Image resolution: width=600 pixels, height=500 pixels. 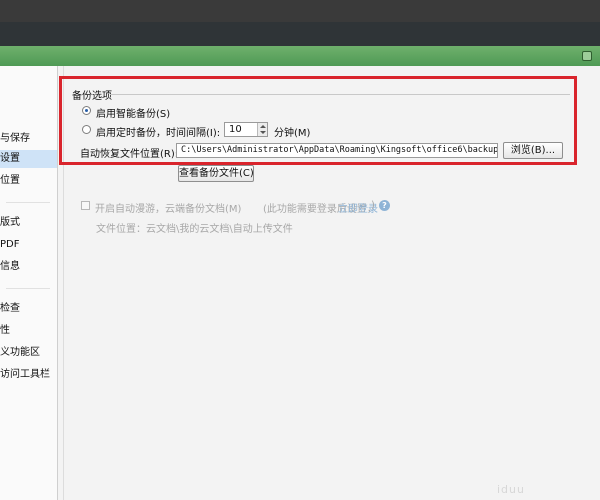 I want to click on view-backup-files-button: 查看备份文件(C), so click(x=216, y=173).